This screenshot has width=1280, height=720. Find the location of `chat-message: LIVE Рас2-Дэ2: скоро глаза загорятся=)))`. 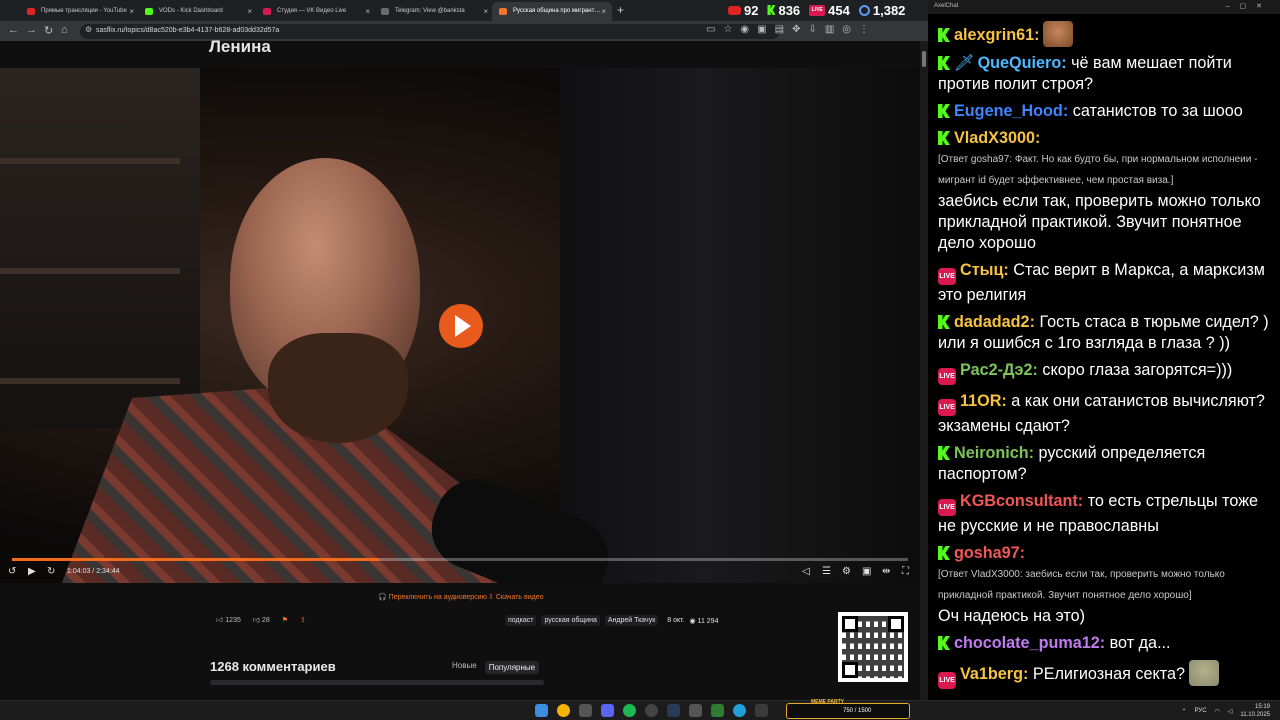

chat-message: LIVE Рас2-Дэ2: скоро глаза загорятся=))) is located at coordinates (1104, 372).